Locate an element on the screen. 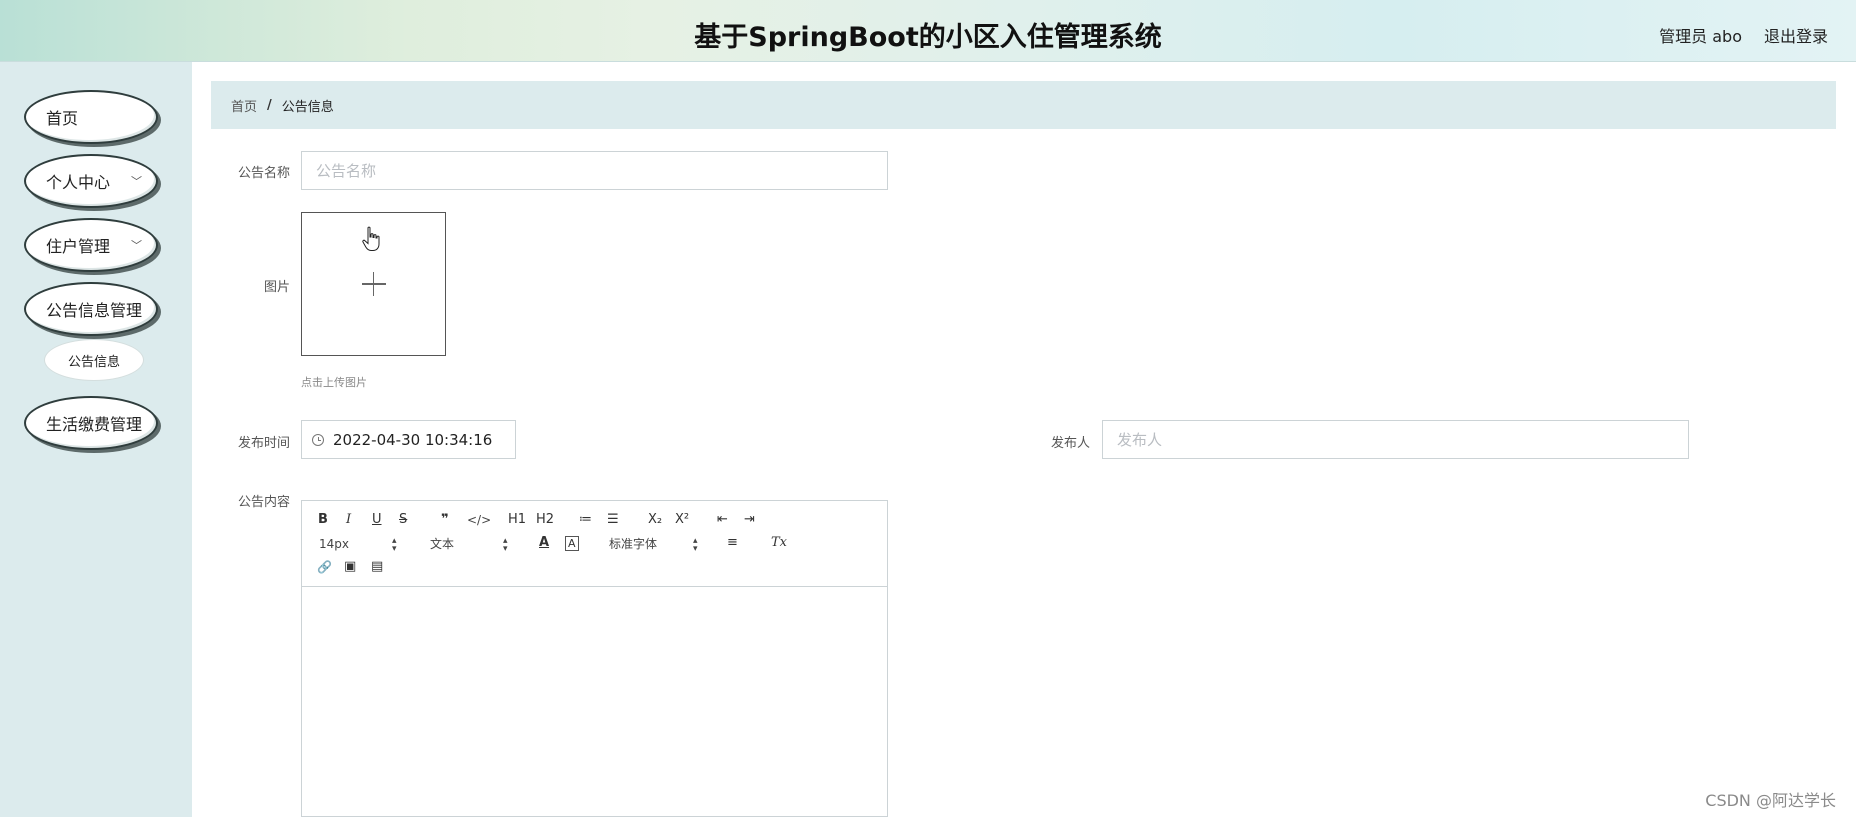  sidebar-item-notice-management: 公告信息管理 is located at coordinates (91, 309).